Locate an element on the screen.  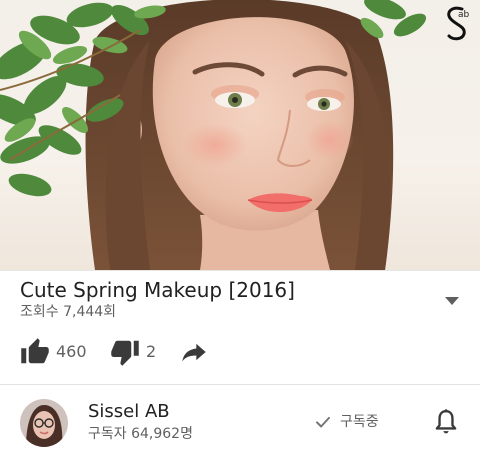
view-count: 조회수 7,444회 is located at coordinates (68, 312).